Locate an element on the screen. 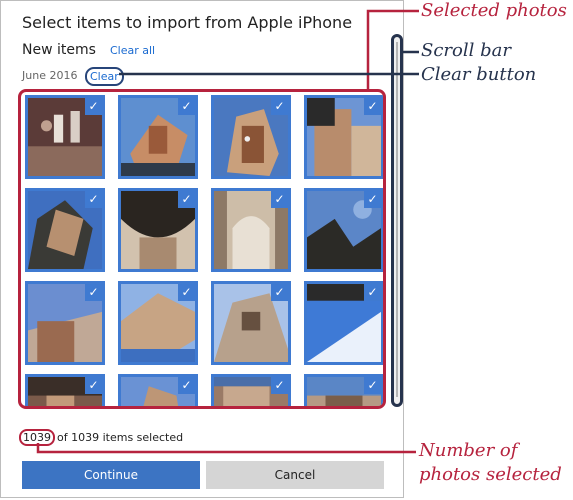 The height and width of the screenshot is (500, 573). callout-clear-button: Clear button is located at coordinates (479, 74).